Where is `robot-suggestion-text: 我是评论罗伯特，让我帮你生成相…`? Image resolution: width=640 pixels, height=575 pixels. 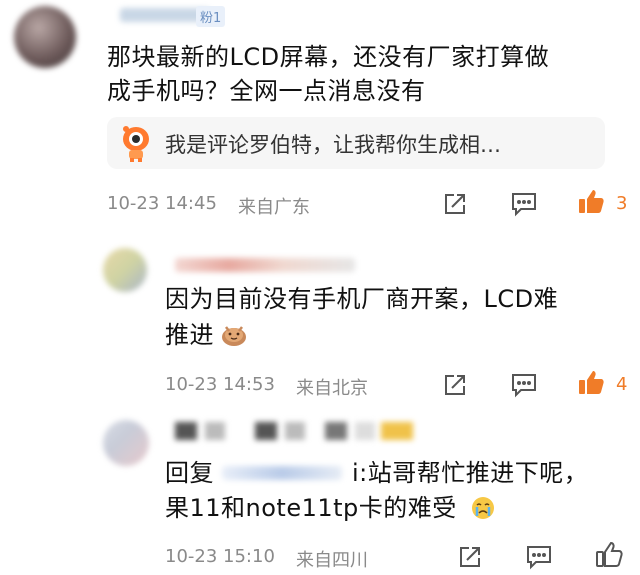
robot-suggestion-text: 我是评论罗伯特，让我帮你生成相… is located at coordinates (333, 145).